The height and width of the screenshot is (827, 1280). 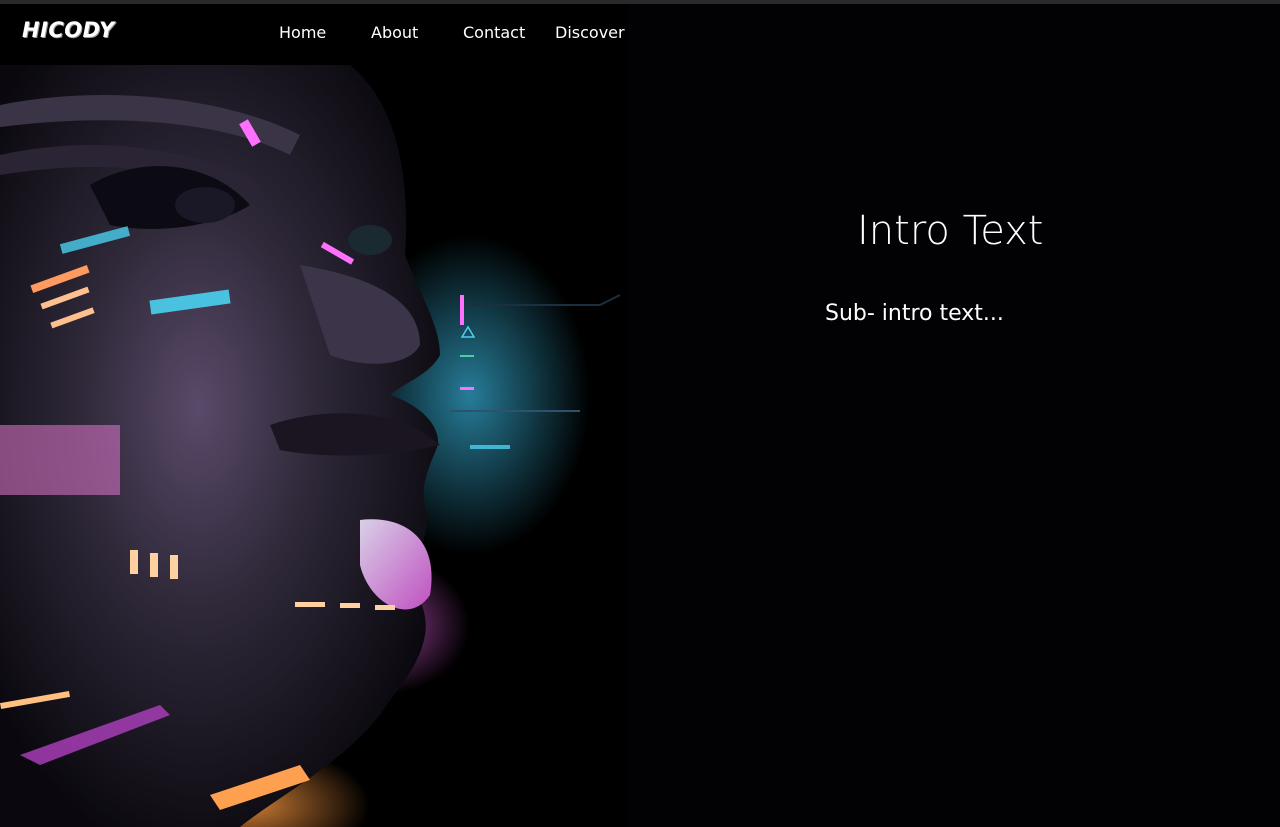 What do you see at coordinates (494, 32) in the screenshot?
I see `nav-link-contact: Contact` at bounding box center [494, 32].